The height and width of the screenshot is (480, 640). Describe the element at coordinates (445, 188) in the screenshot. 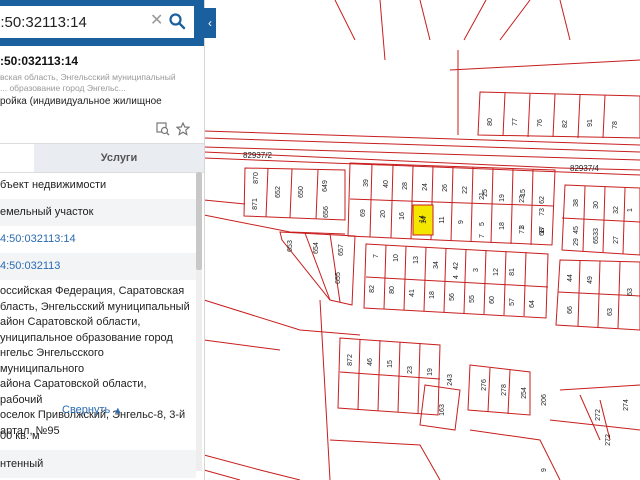

I see `parcel-label: 26` at that location.